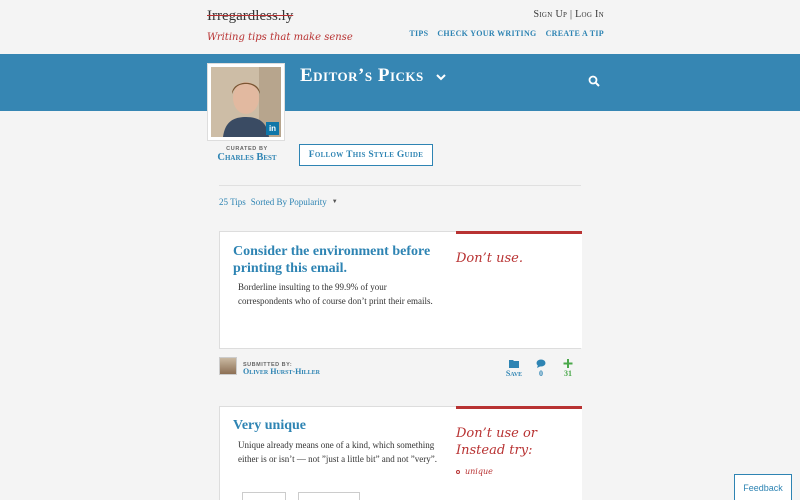  I want to click on site-logo: Irregardless.ly, so click(250, 16).